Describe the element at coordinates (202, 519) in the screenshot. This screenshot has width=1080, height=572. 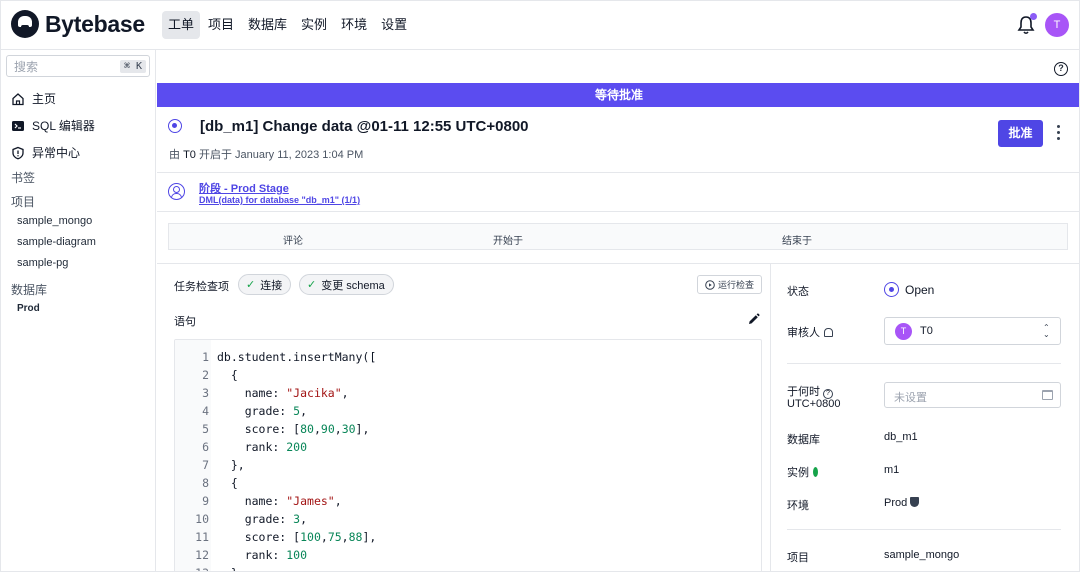
I see `line-number: 10` at that location.